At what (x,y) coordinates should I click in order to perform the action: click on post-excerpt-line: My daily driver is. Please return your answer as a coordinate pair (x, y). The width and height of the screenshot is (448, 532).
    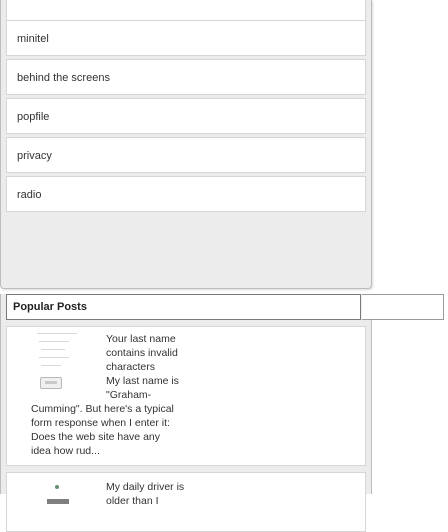
    Looking at the image, I should click on (145, 487).